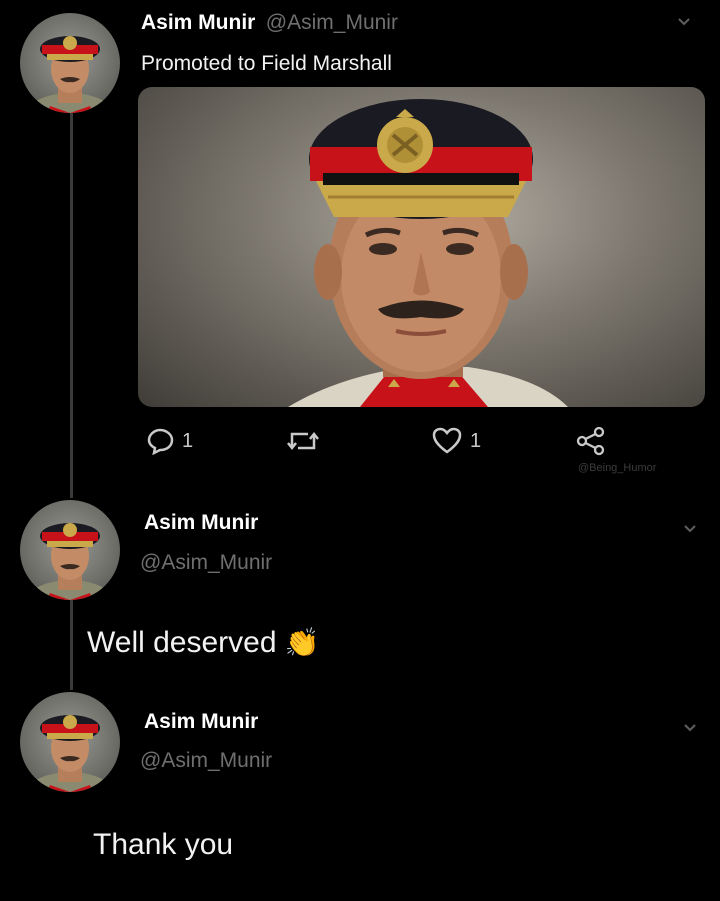 This screenshot has width=720, height=901. Describe the element at coordinates (447, 440) in the screenshot. I see `like-icon` at that location.